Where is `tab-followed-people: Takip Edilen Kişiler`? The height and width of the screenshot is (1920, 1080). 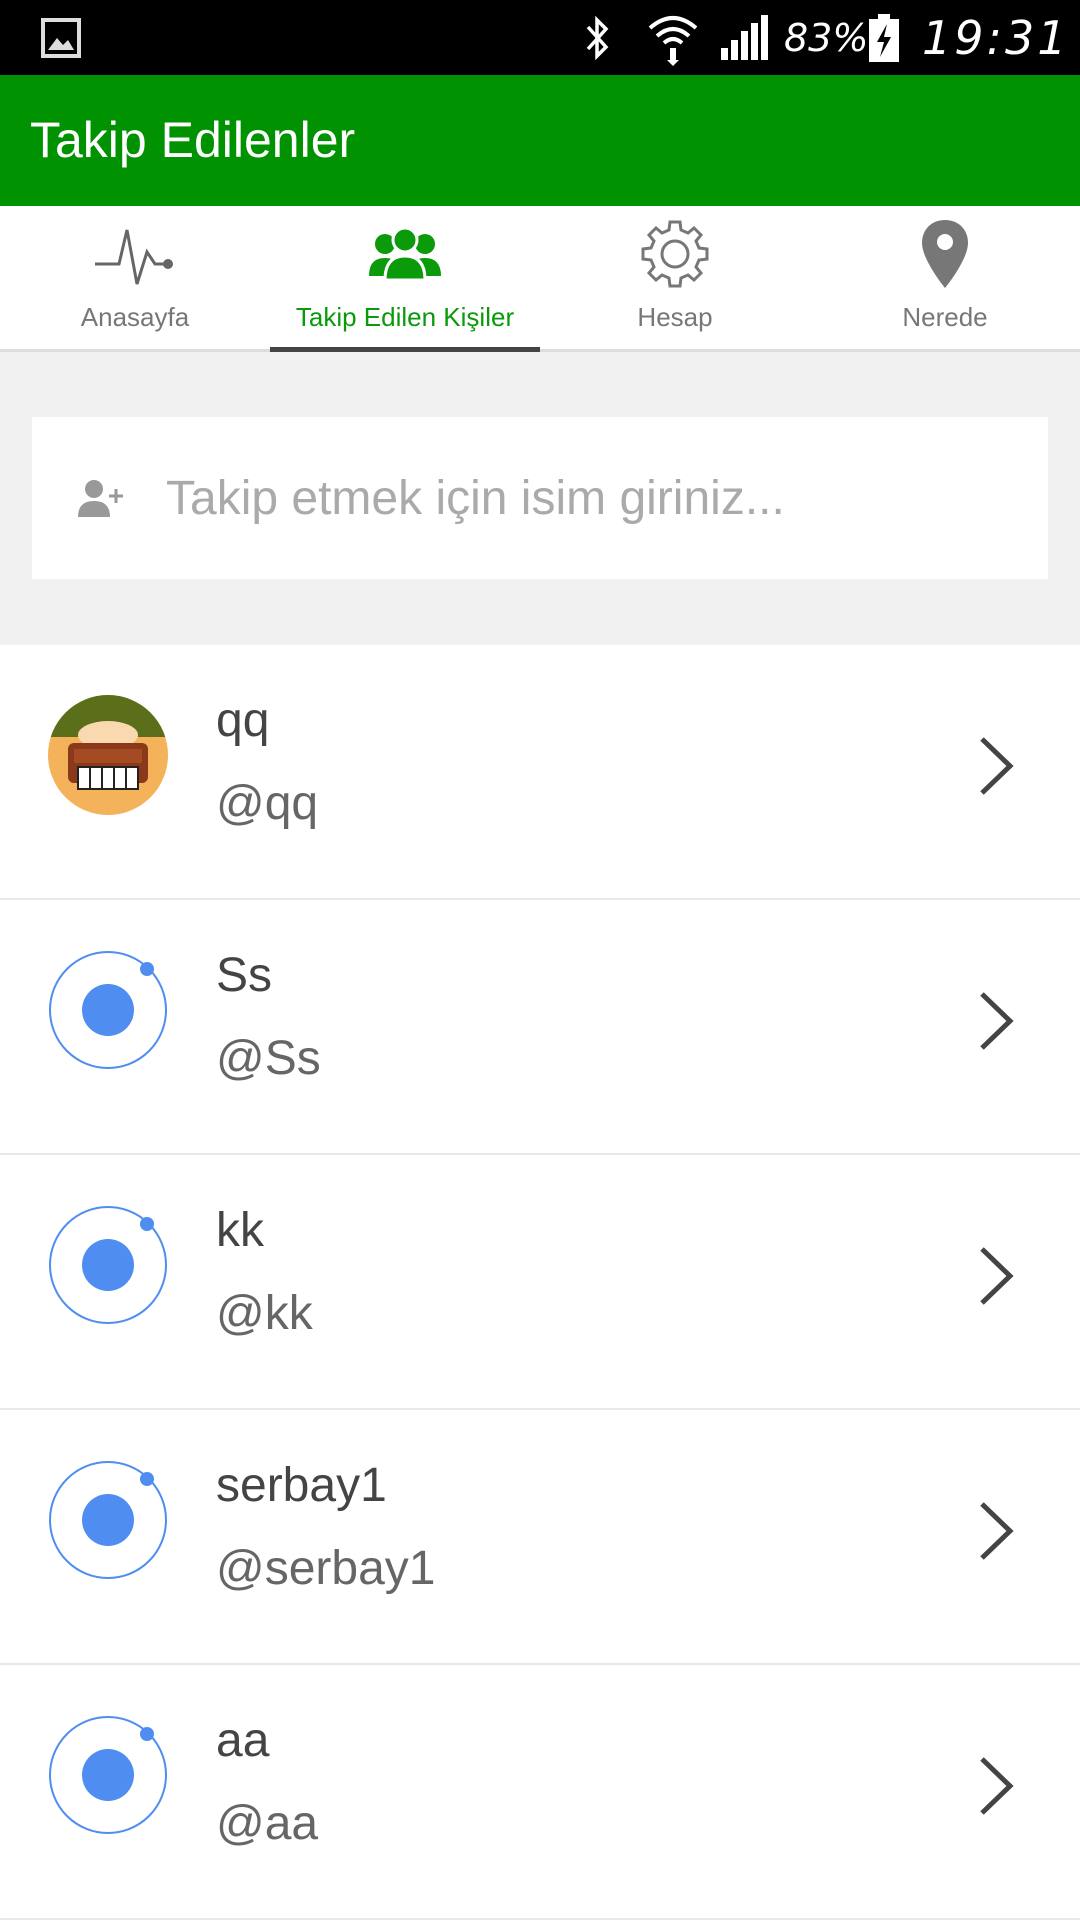
tab-followed-people: Takip Edilen Kişiler is located at coordinates (405, 279).